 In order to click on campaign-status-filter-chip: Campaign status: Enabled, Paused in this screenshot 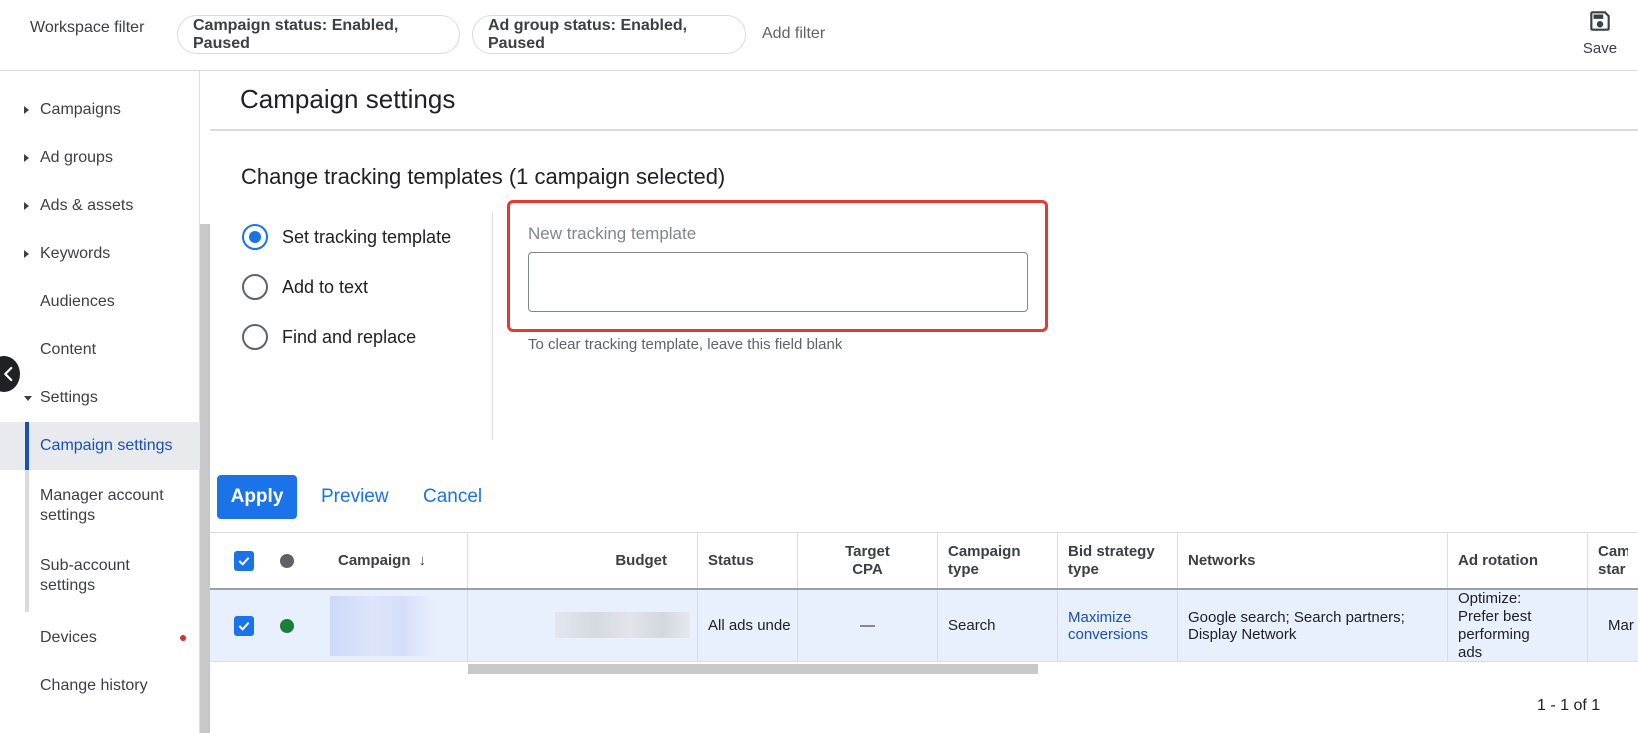, I will do `click(318, 34)`.